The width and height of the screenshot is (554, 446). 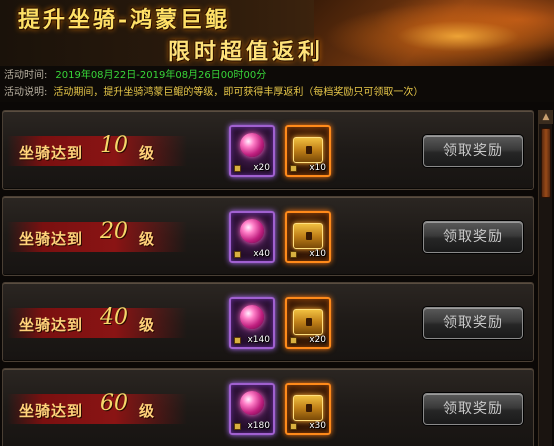 I want to click on item-quantity: x140, so click(x=258, y=340).